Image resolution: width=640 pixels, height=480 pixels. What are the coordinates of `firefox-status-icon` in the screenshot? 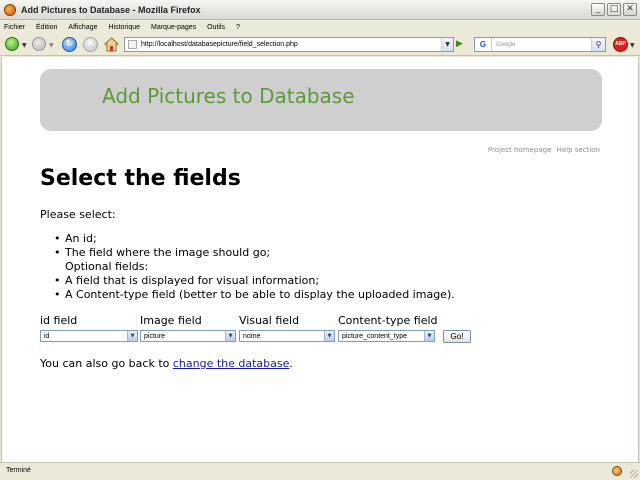 It's located at (617, 471).